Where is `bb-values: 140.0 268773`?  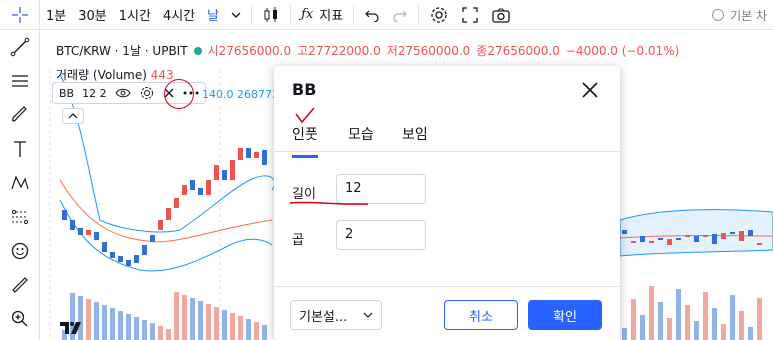
bb-values: 140.0 268773 is located at coordinates (240, 94).